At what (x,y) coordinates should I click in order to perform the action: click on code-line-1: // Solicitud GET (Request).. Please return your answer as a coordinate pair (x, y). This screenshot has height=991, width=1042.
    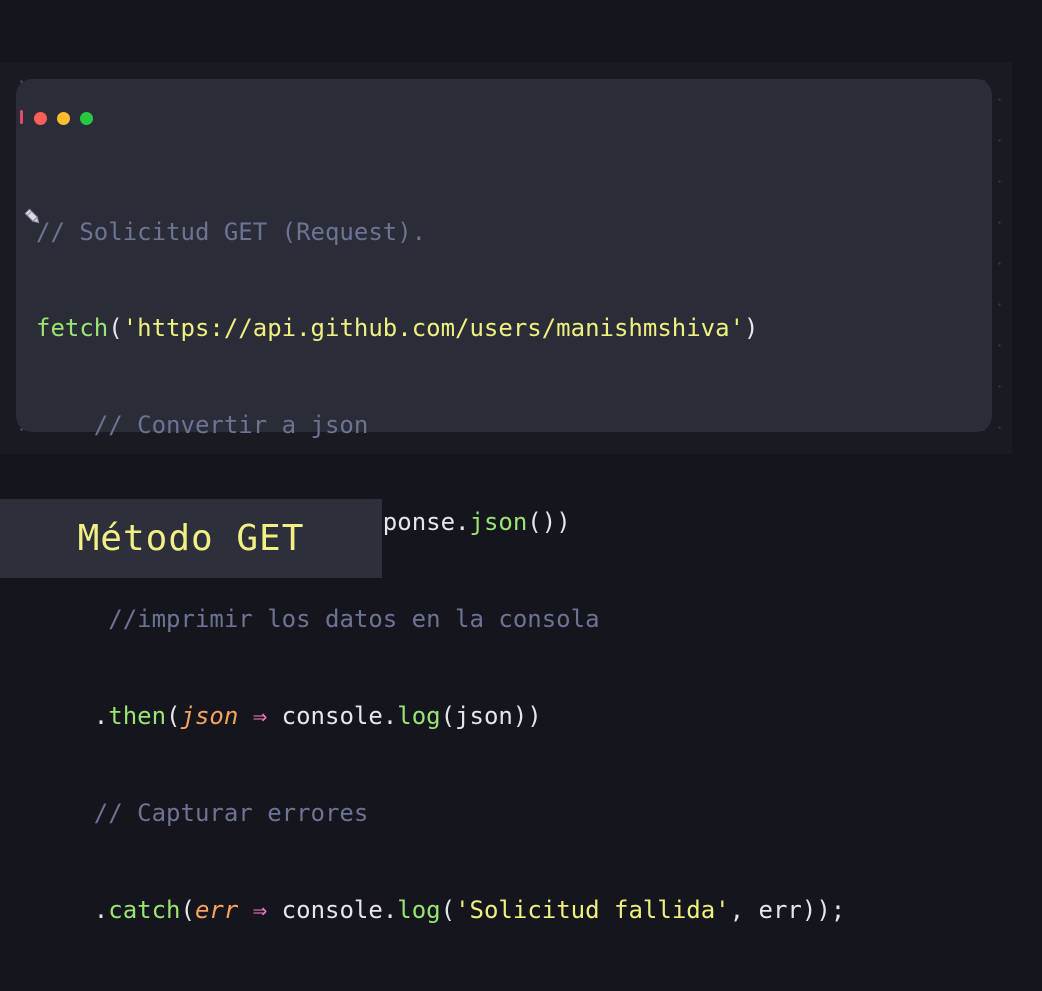
    Looking at the image, I should click on (440, 232).